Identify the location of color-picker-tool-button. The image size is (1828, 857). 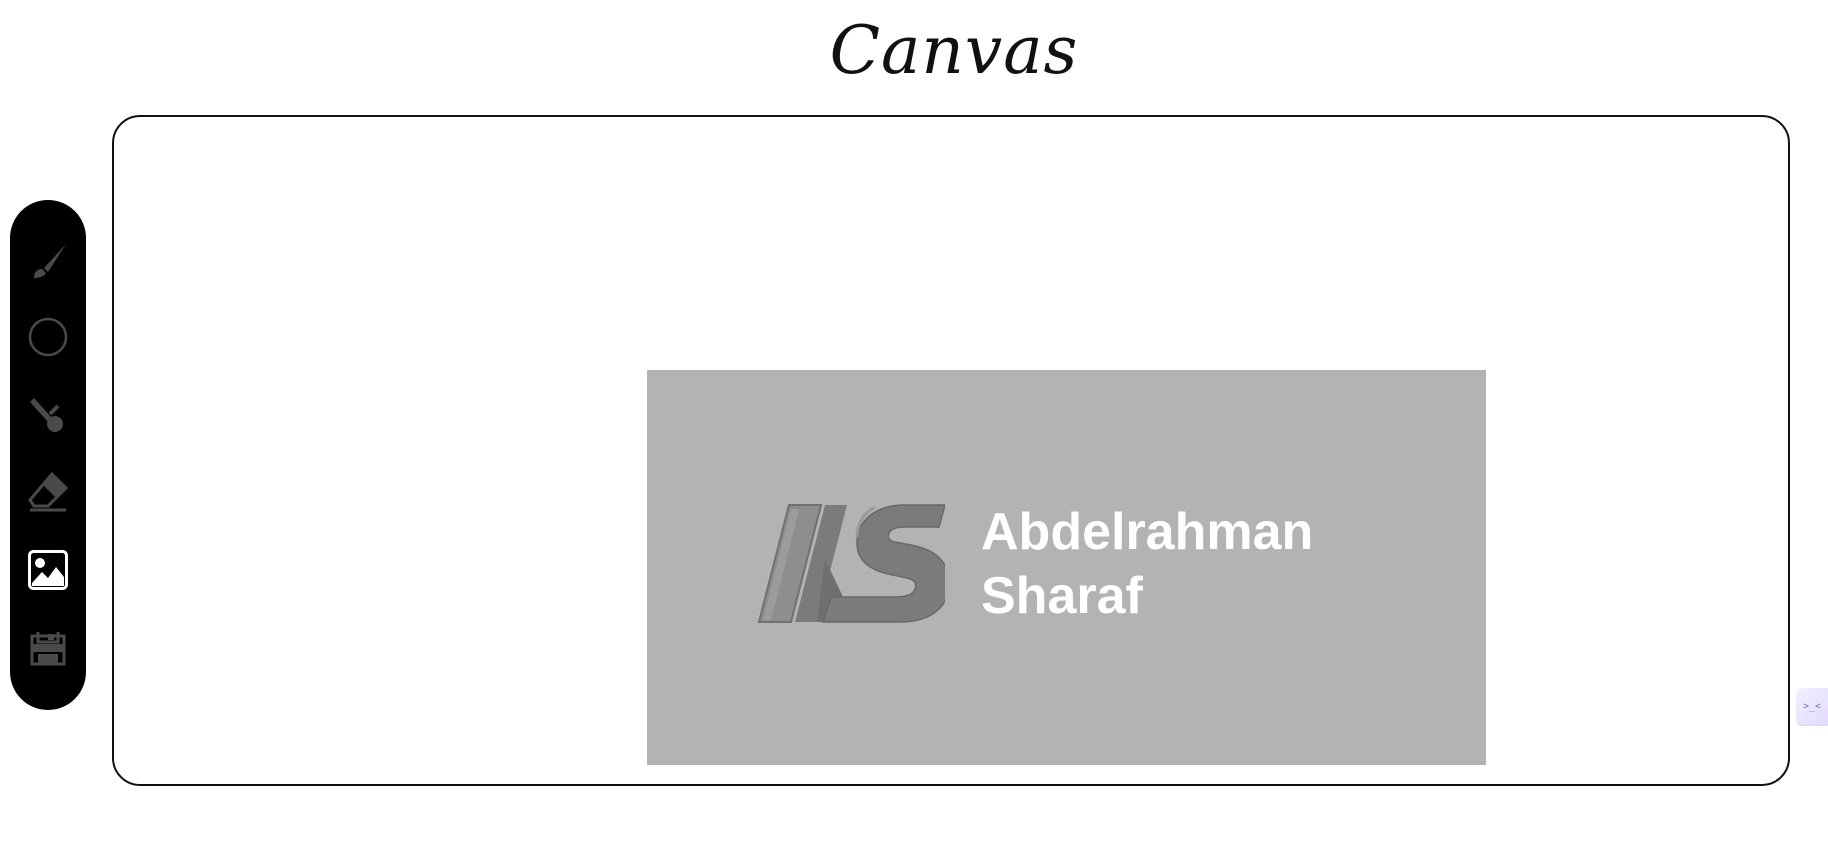
(48, 414).